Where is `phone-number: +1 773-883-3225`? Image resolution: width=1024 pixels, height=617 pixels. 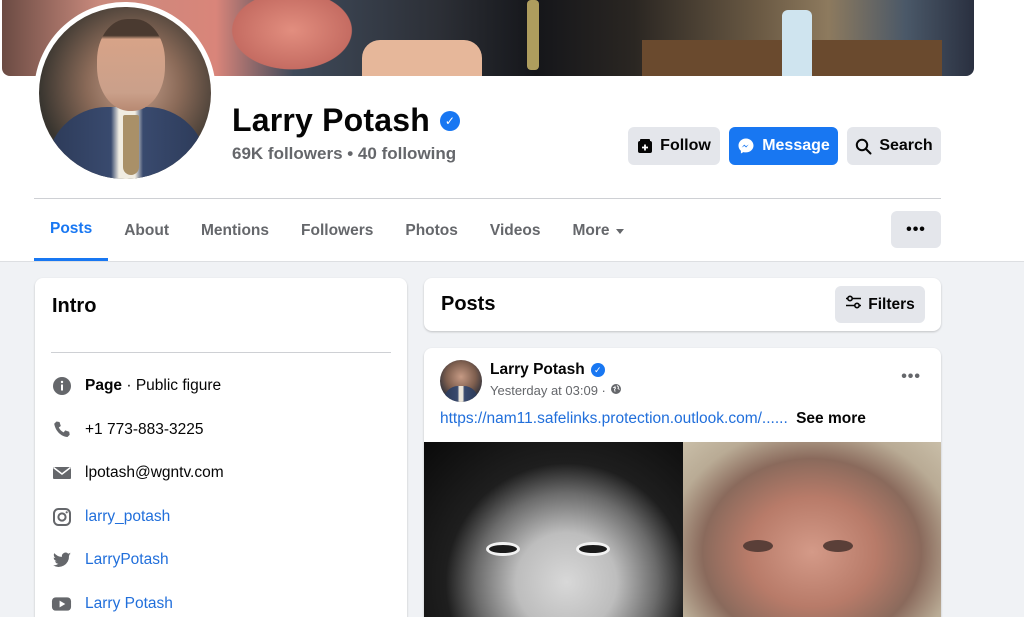
phone-number: +1 773-883-3225 is located at coordinates (144, 430).